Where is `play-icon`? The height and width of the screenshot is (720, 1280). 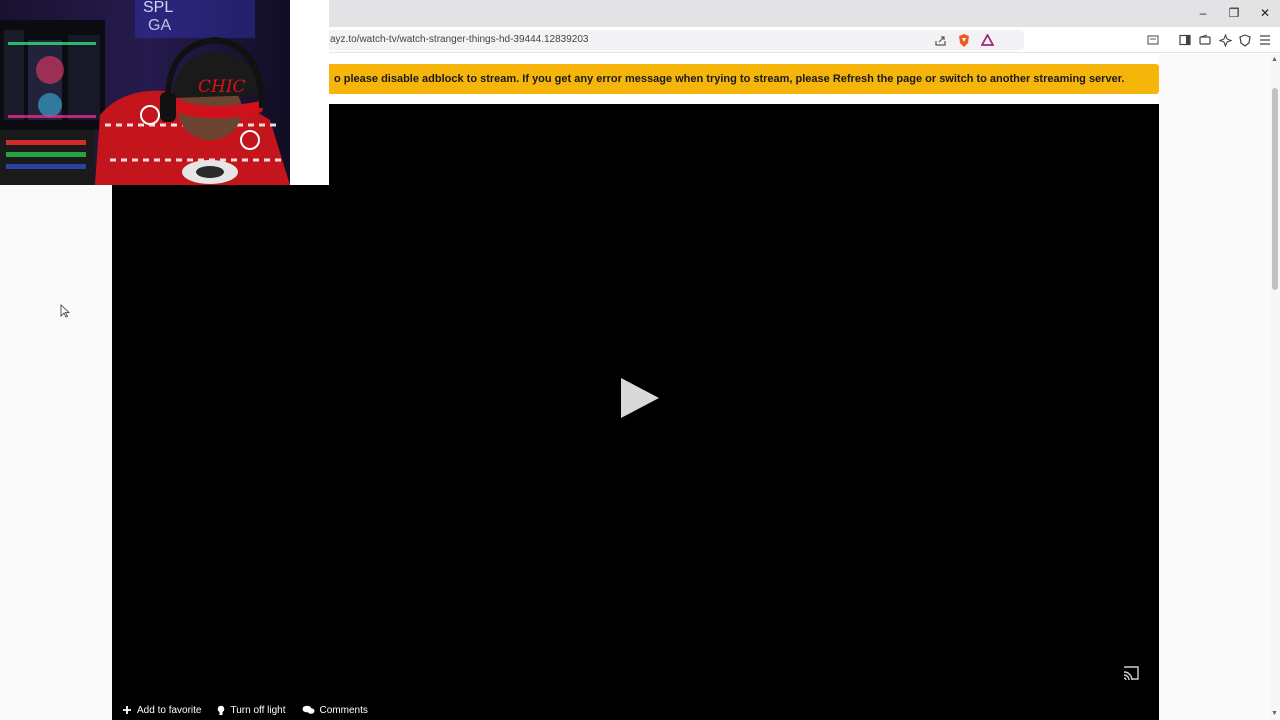 play-icon is located at coordinates (640, 398).